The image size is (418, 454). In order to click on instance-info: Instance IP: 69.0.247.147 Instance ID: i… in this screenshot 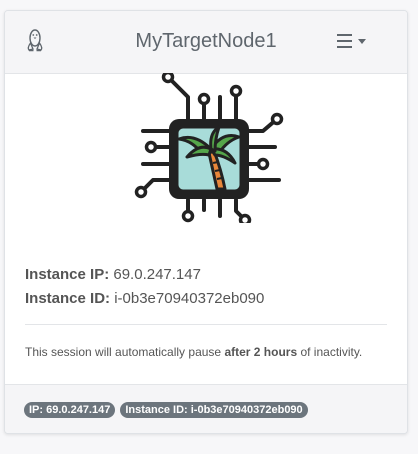, I will do `click(144, 287)`.